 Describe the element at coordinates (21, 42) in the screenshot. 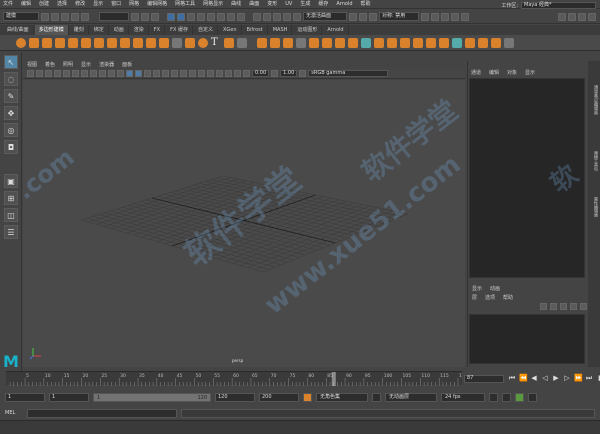

I see `poly-sphere-icon` at that location.